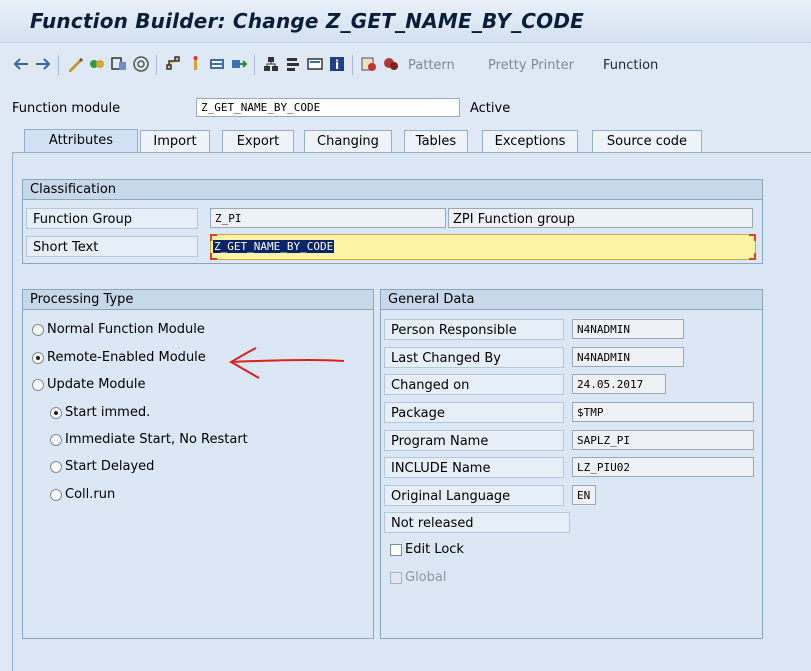  What do you see at coordinates (112, 246) in the screenshot?
I see `short-text-label: Short Text` at bounding box center [112, 246].